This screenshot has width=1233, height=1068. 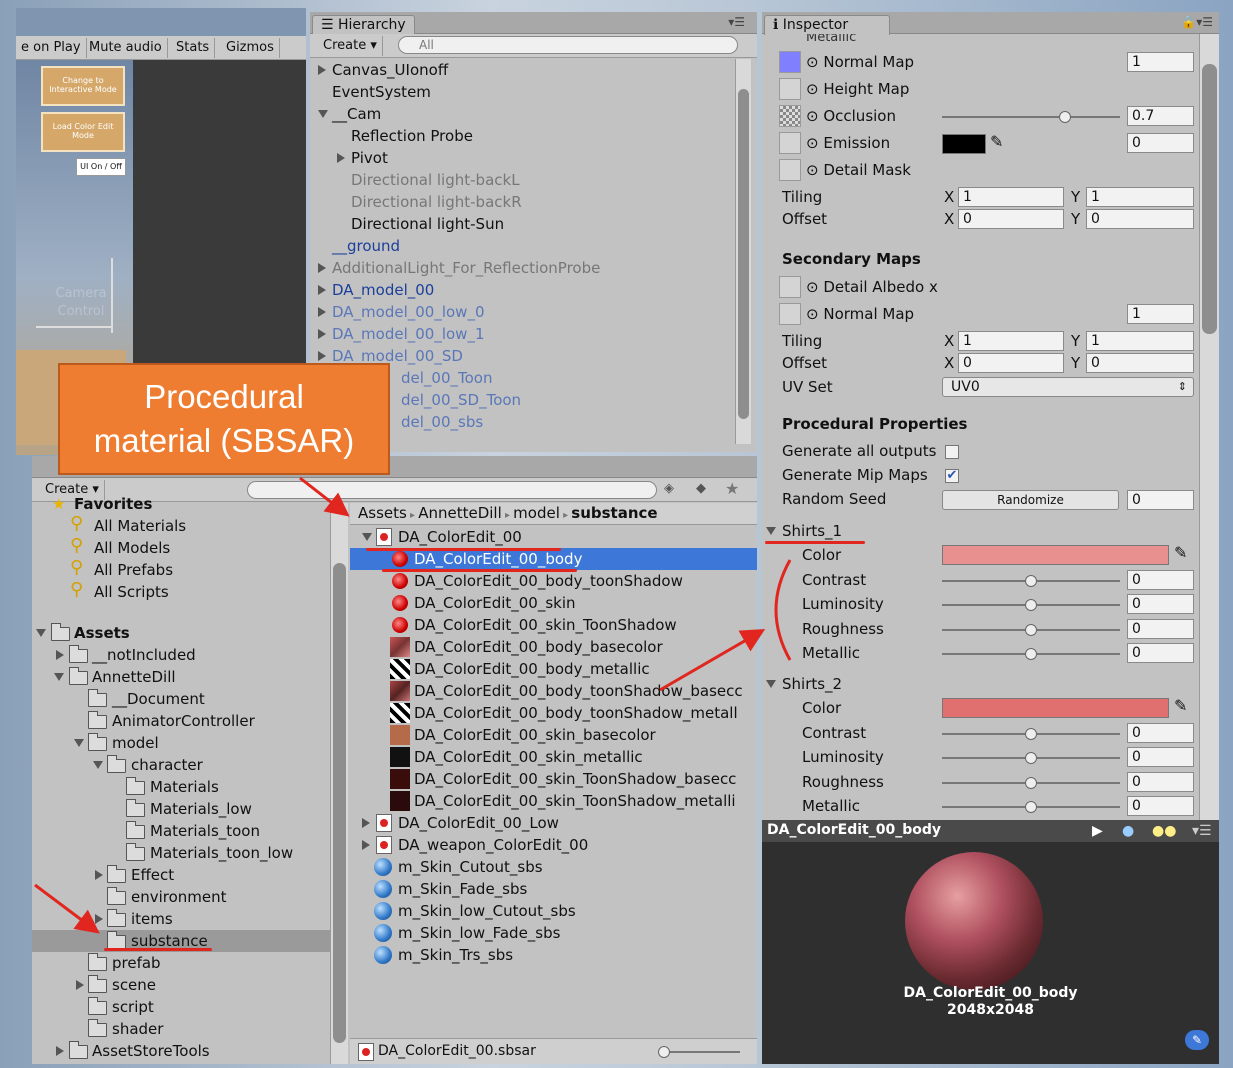 What do you see at coordinates (712, 660) in the screenshot?
I see `property-arrow` at bounding box center [712, 660].